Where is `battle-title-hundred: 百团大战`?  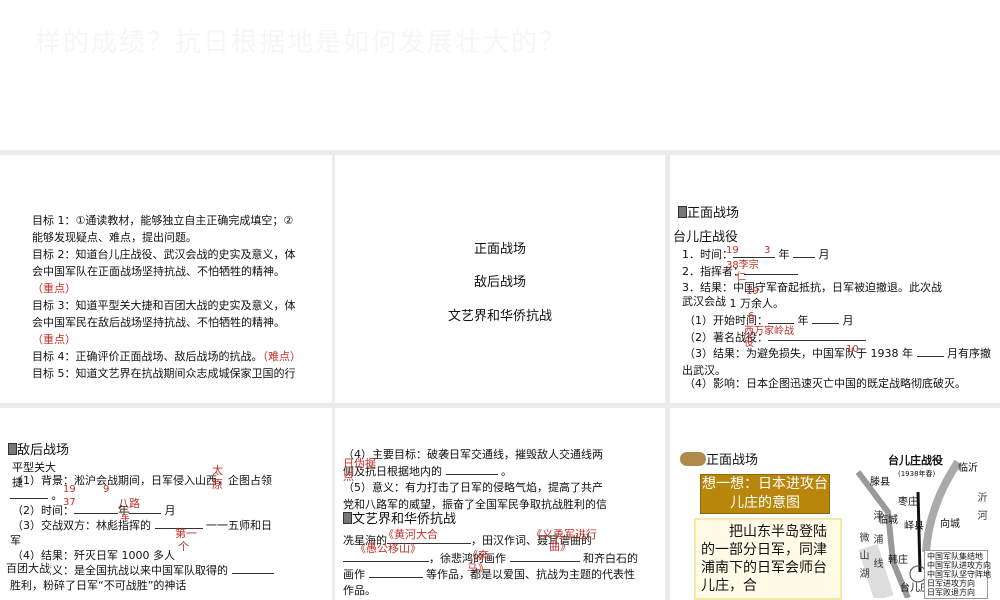 battle-title-hundred: 百团大战 is located at coordinates (28, 568).